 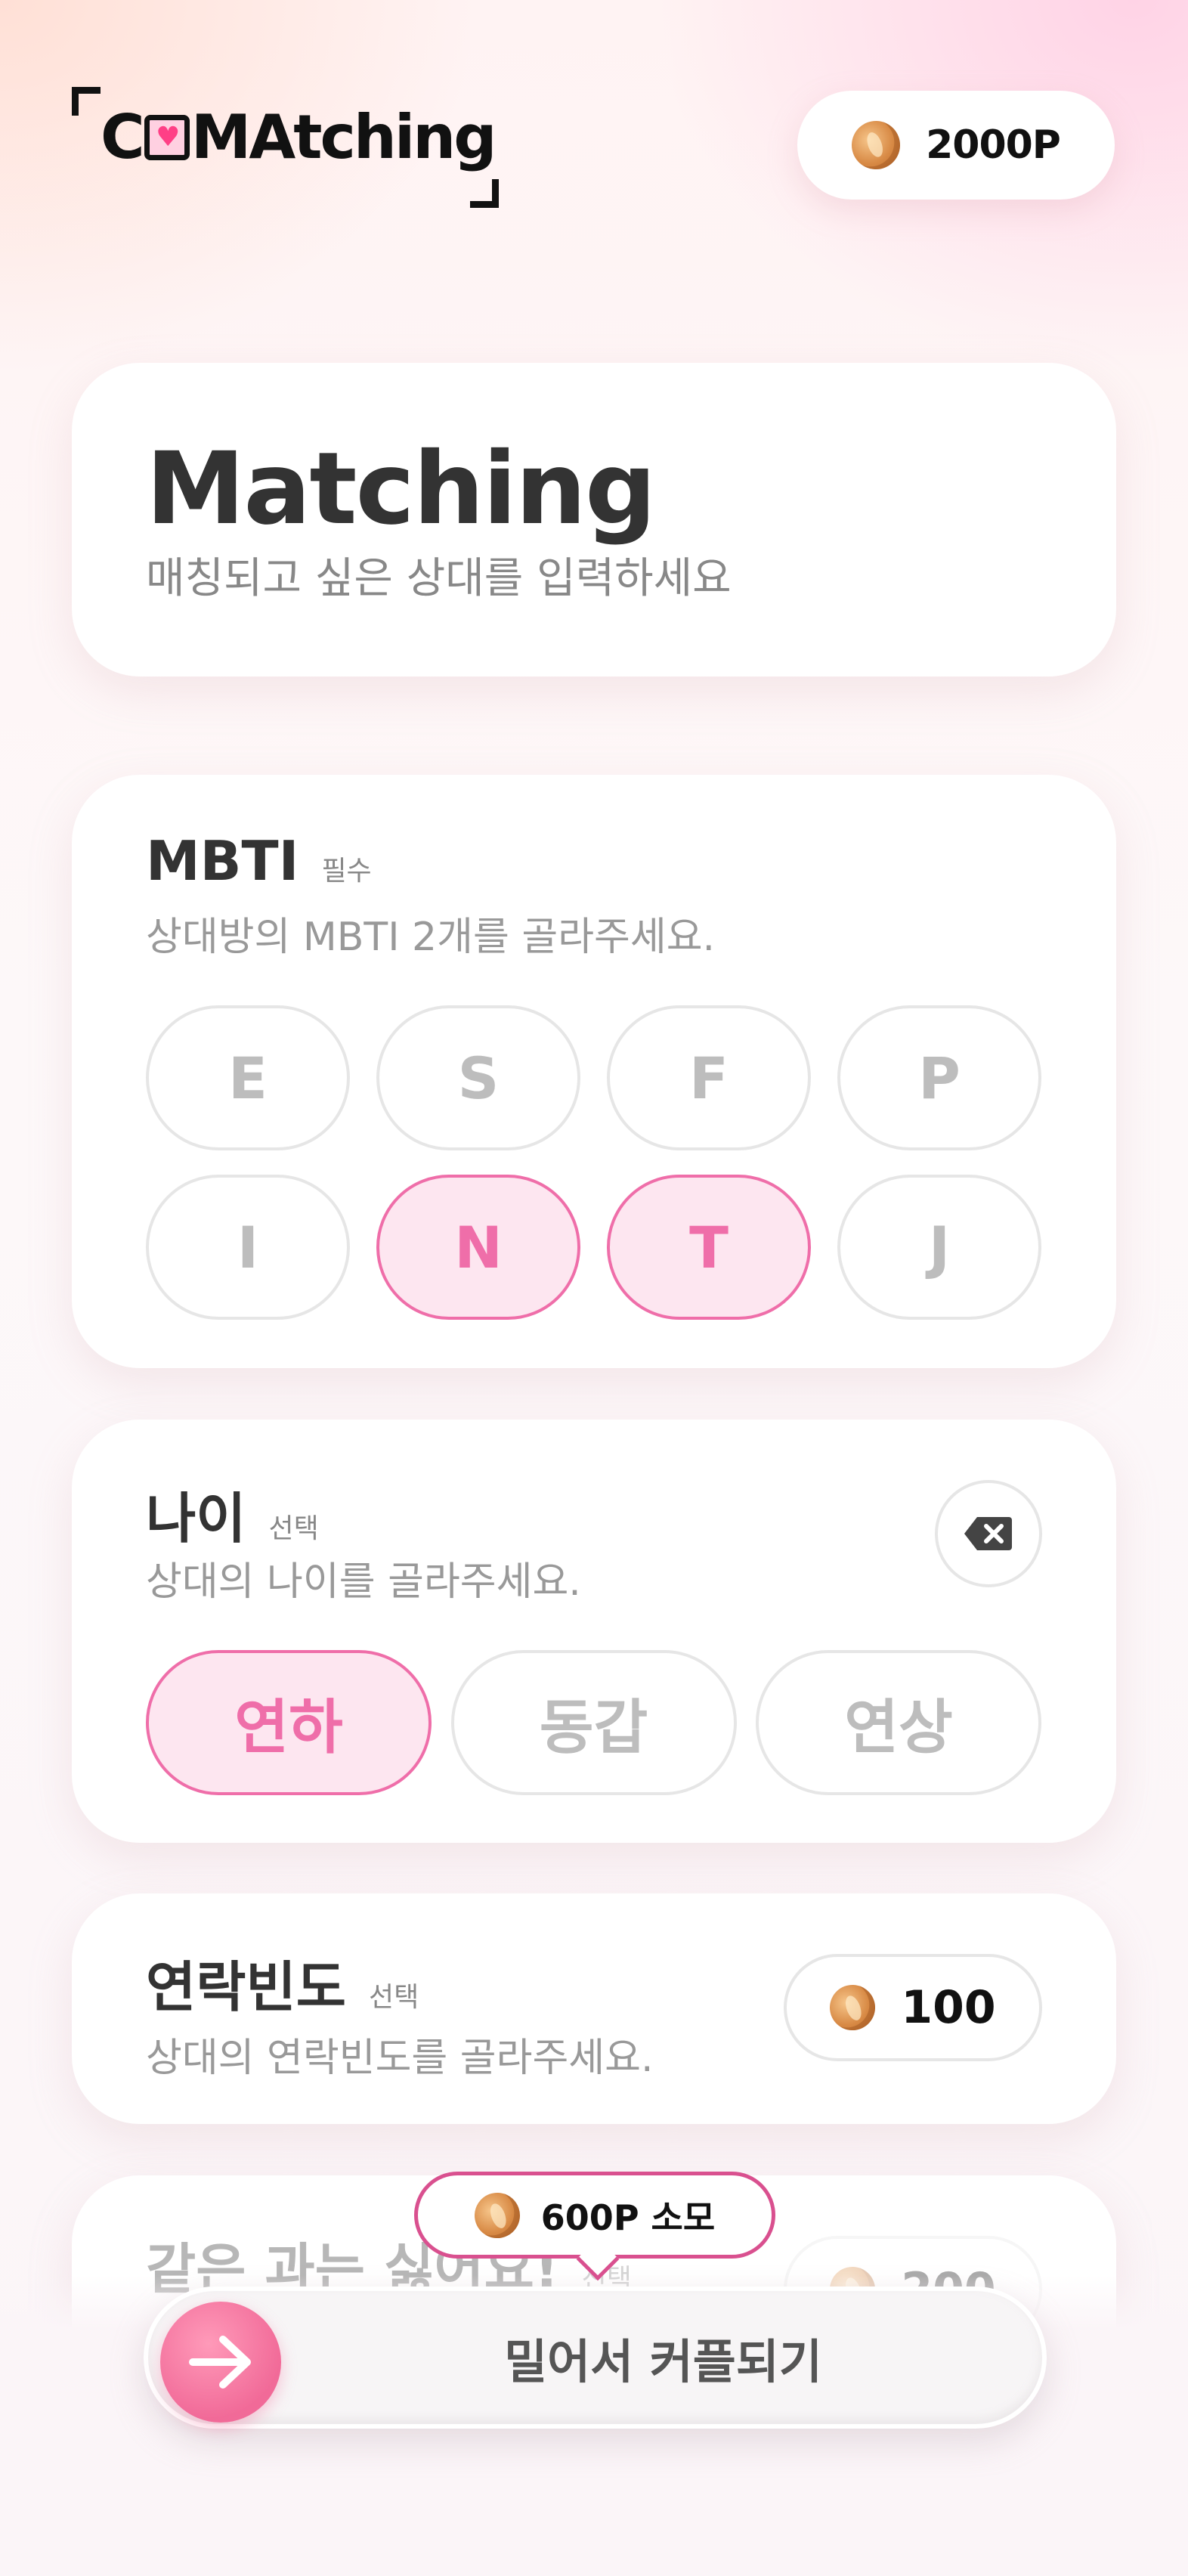 What do you see at coordinates (123, 137) in the screenshot?
I see `logo-text-start: C` at bounding box center [123, 137].